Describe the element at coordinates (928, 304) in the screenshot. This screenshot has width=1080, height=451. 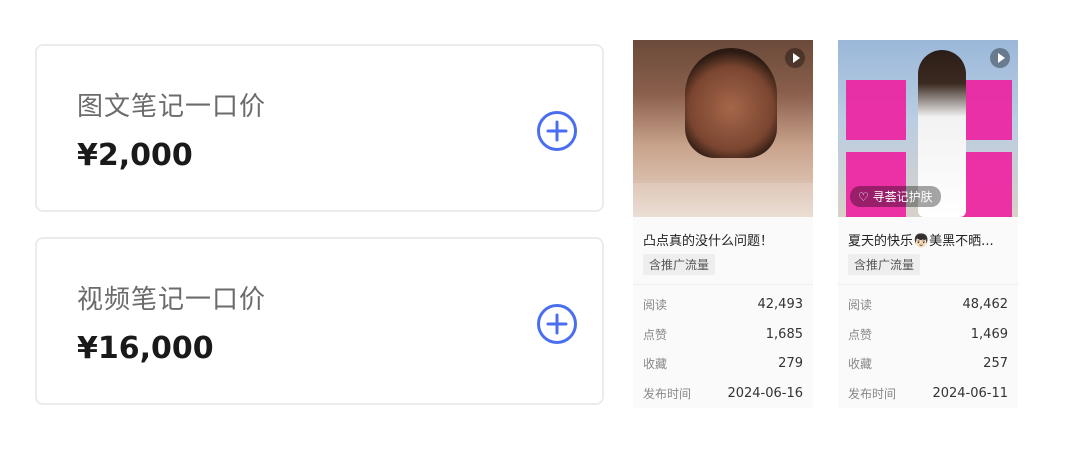
I see `stat-row-reads: 阅读 48,462` at that location.